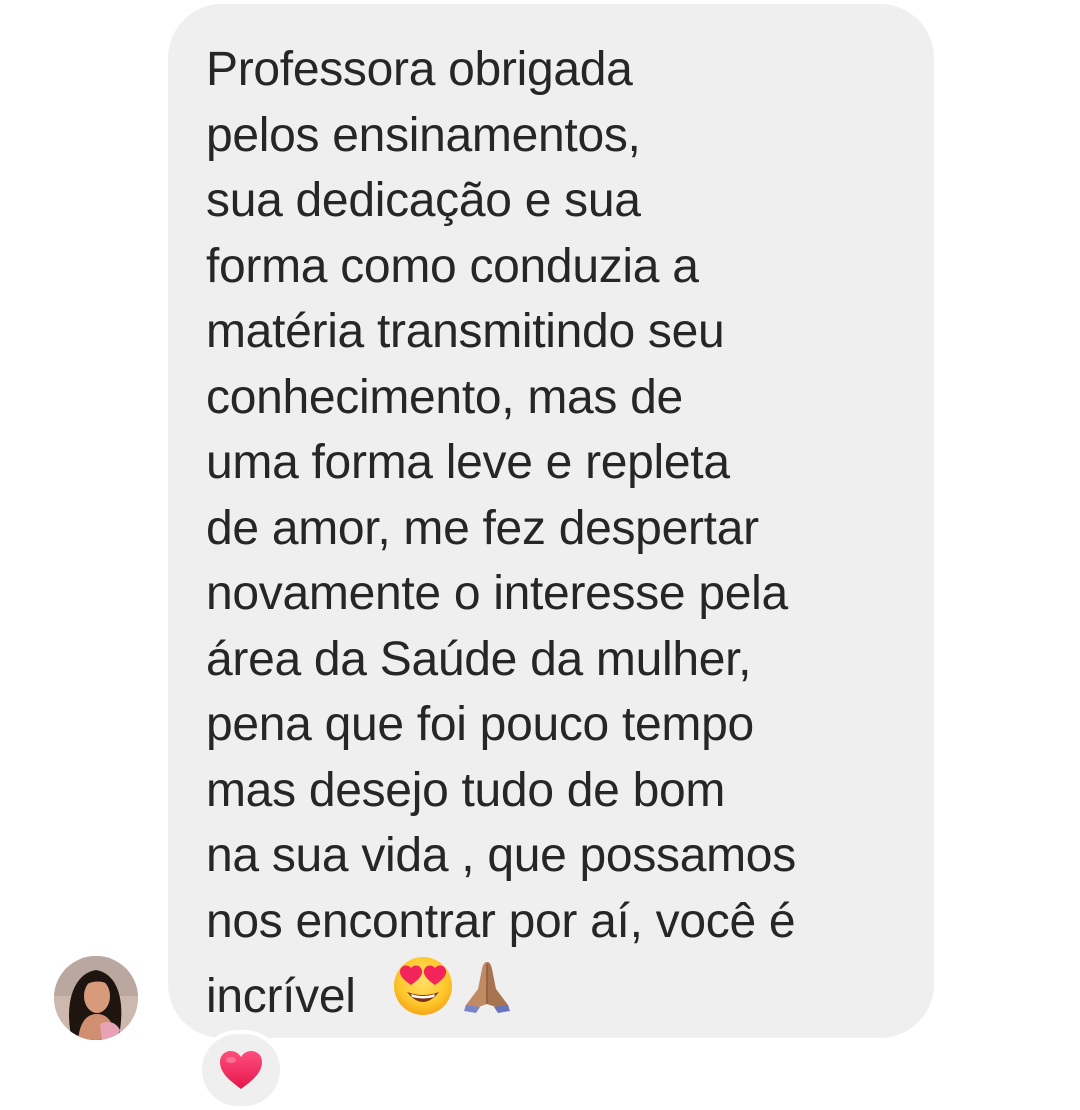 The width and height of the screenshot is (1080, 1110). Describe the element at coordinates (479, 659) in the screenshot. I see `message-line: área da Saúde da mulher,` at that location.